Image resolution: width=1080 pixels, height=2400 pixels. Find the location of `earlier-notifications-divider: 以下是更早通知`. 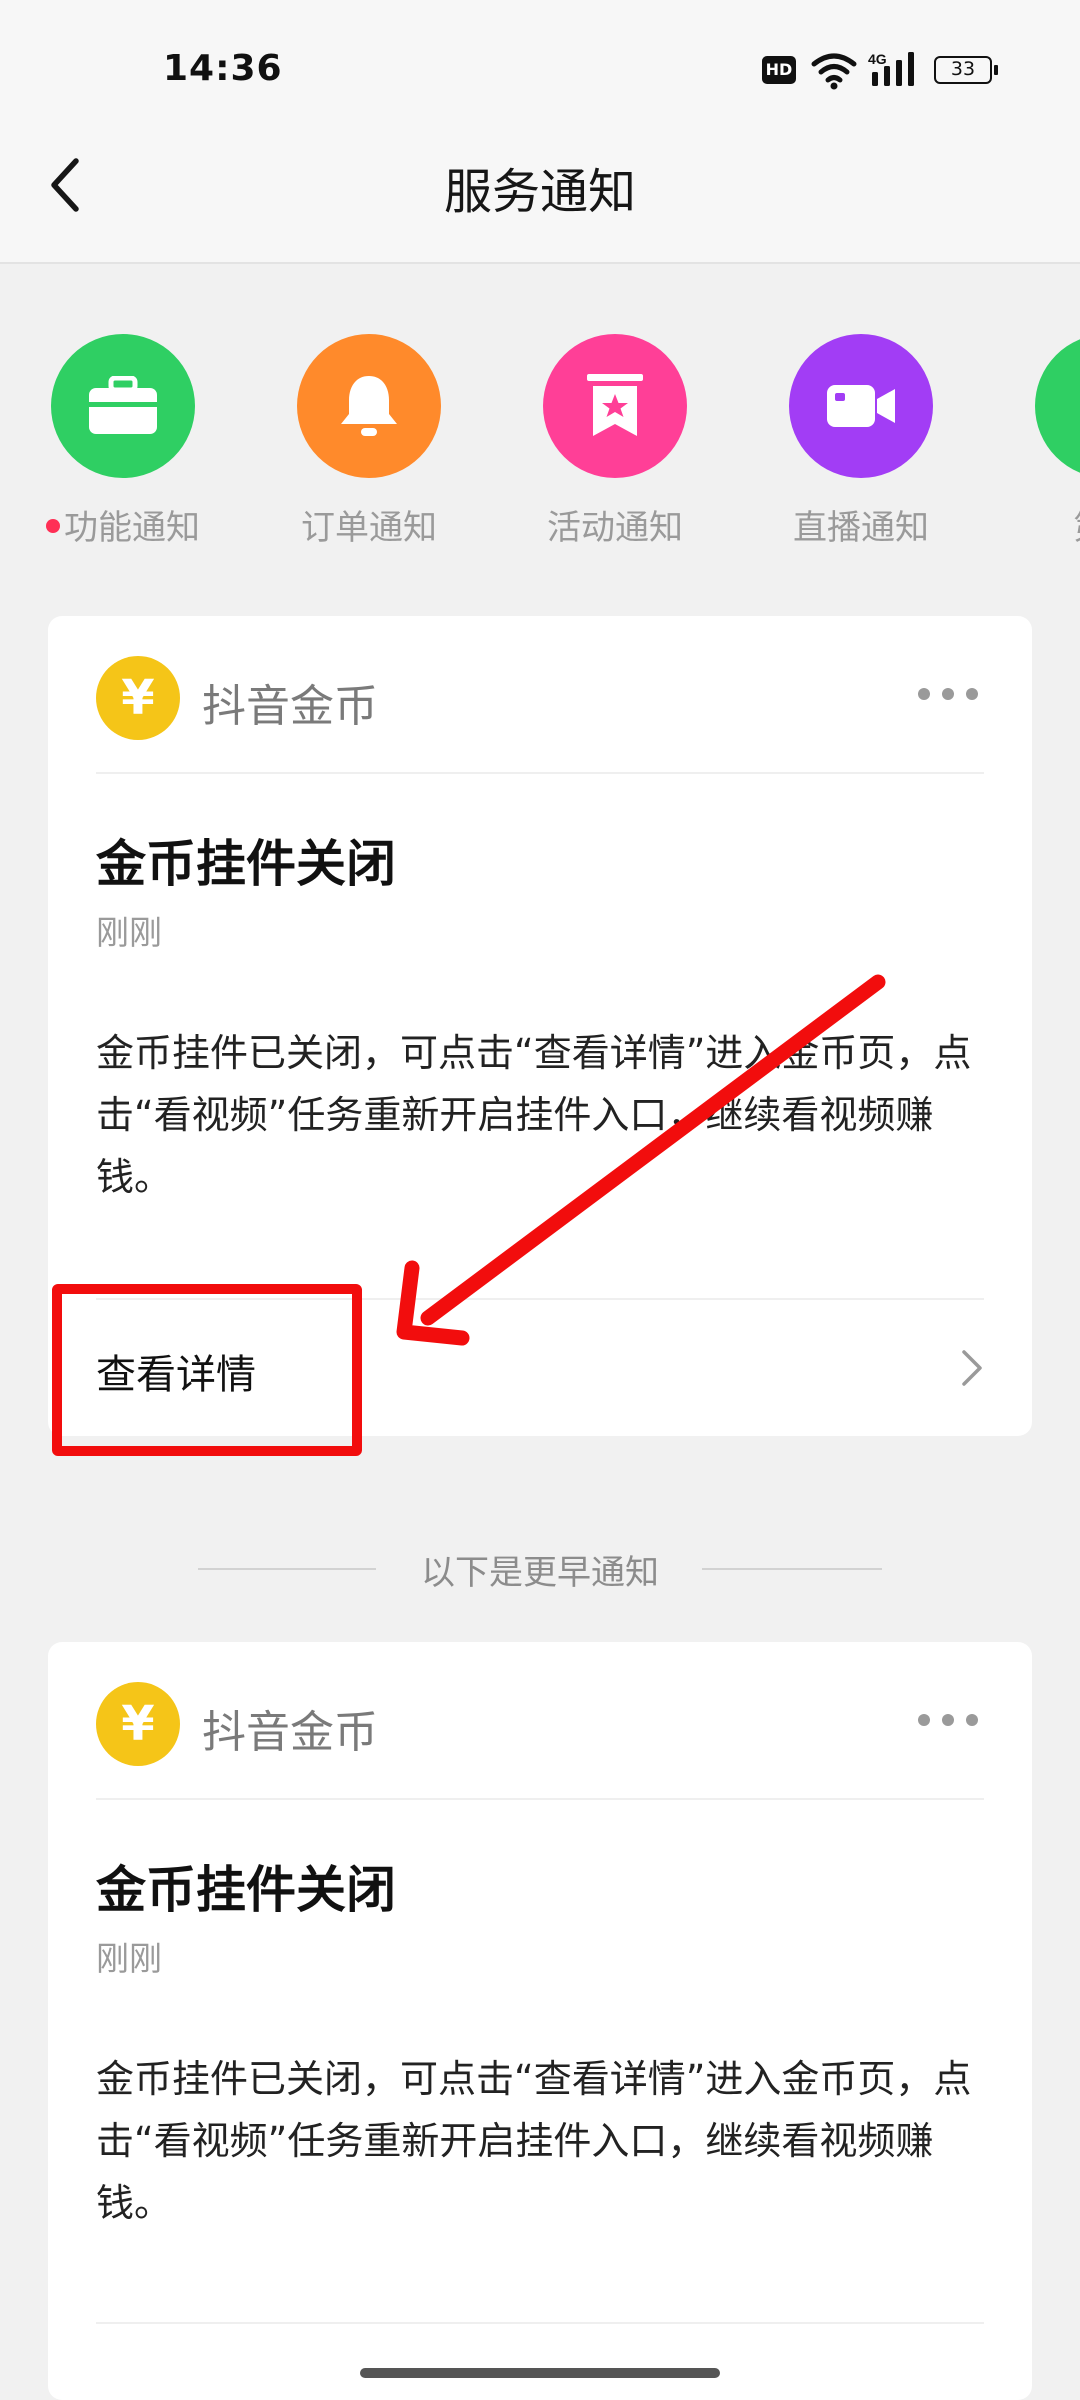

earlier-notifications-divider: 以下是更早通知 is located at coordinates (540, 1570).